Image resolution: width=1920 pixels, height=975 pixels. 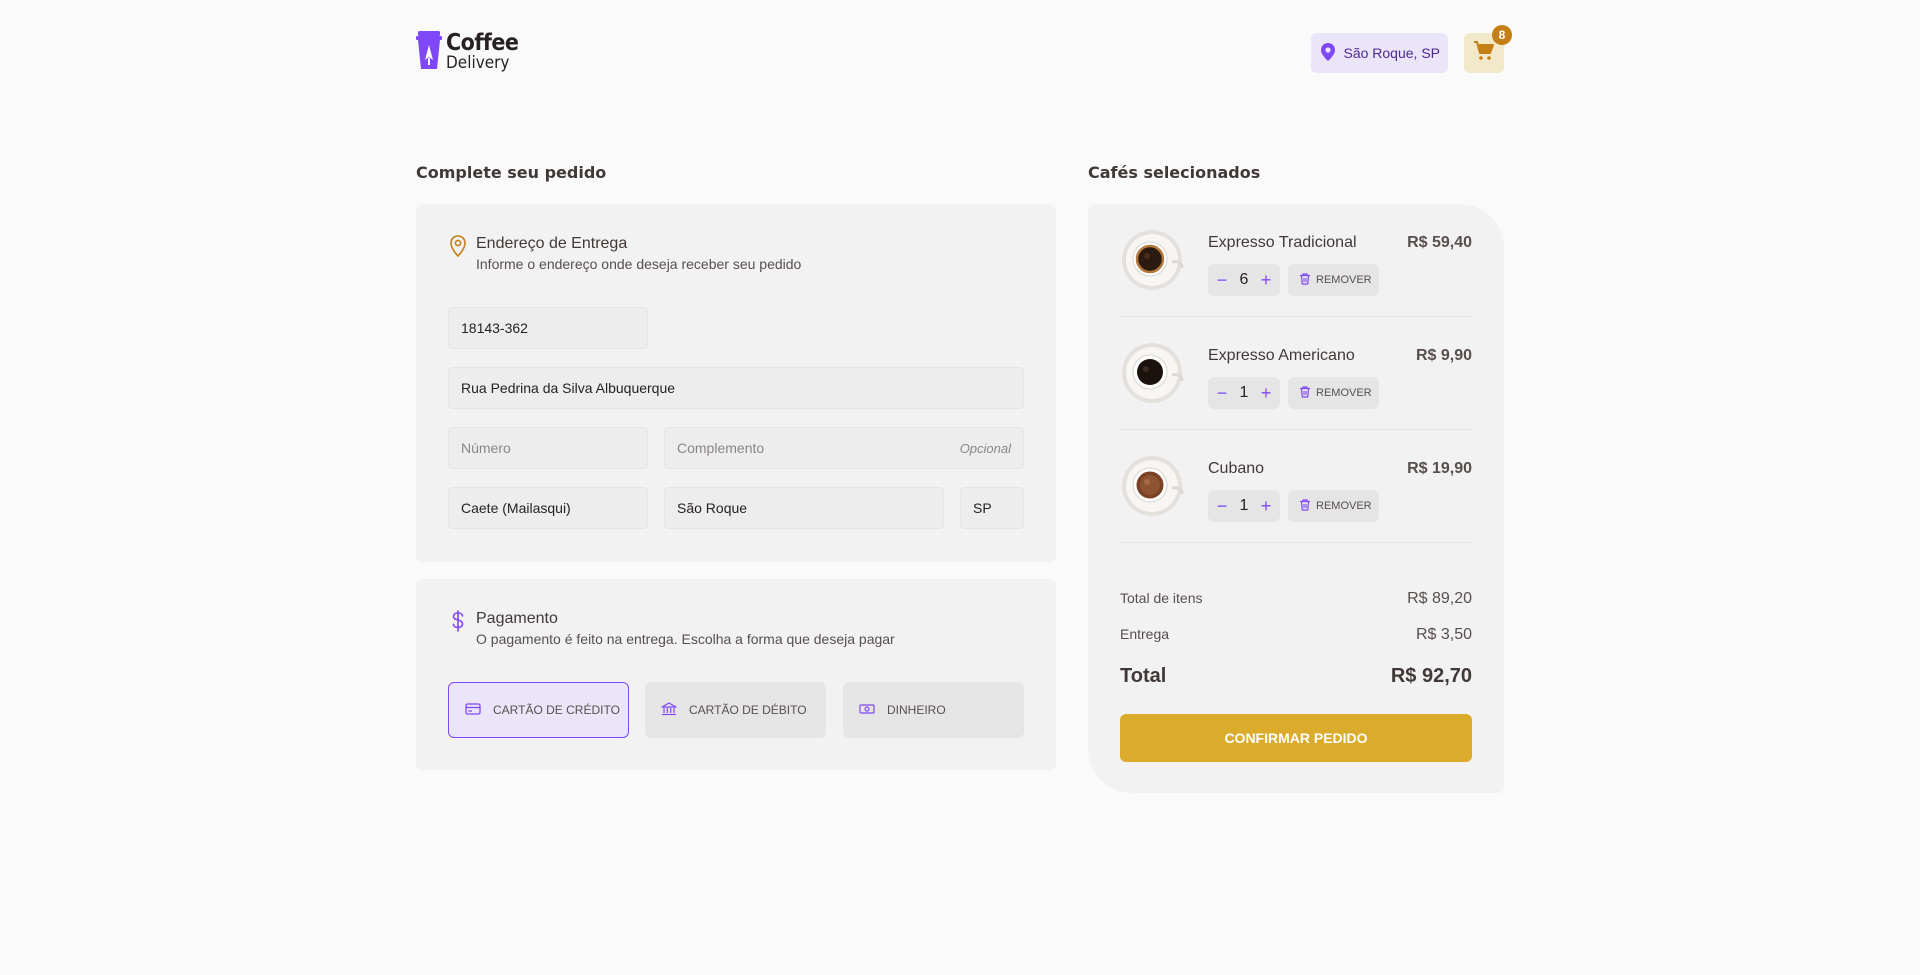 I want to click on header: Coffee Delivery São Roque, SP 8, so click(x=964, y=53).